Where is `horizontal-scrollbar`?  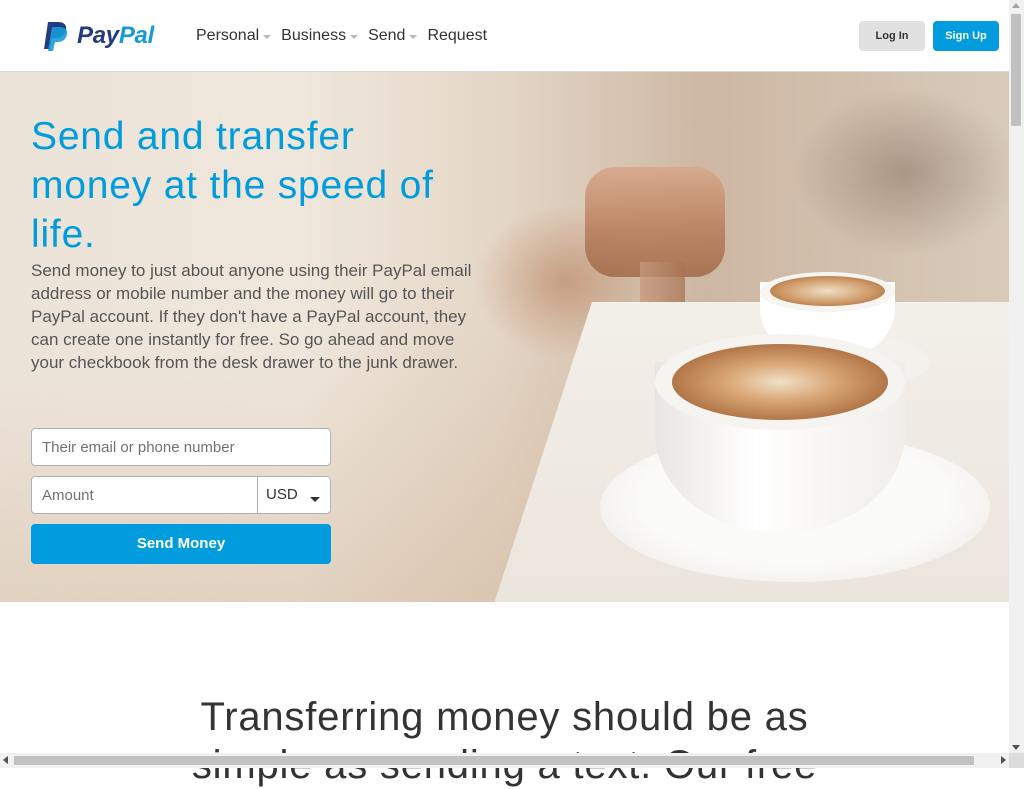
horizontal-scrollbar is located at coordinates (504, 760).